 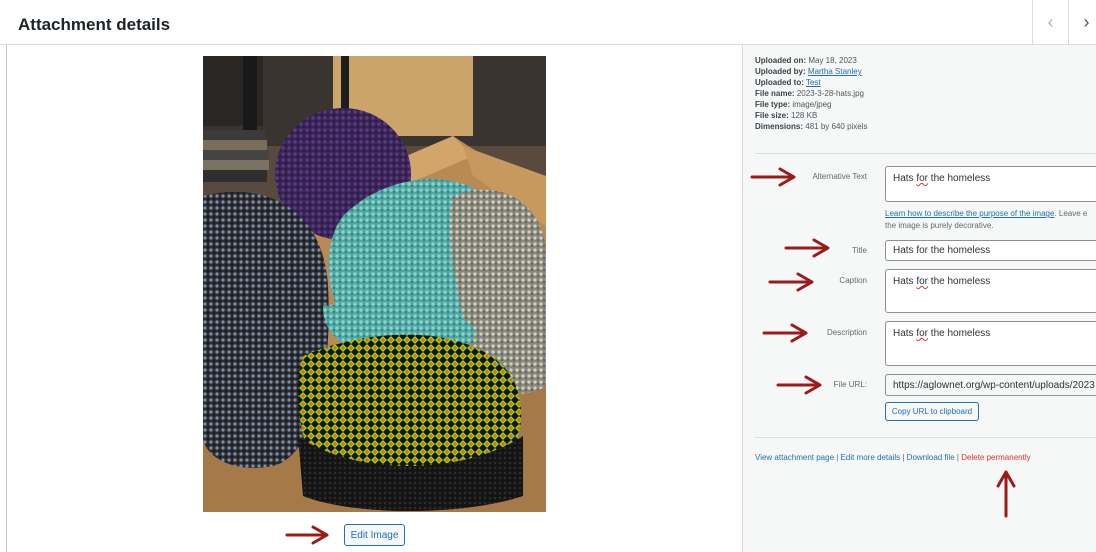 What do you see at coordinates (832, 60) in the screenshot?
I see `uploaded-on-value: May 18, 2023` at bounding box center [832, 60].